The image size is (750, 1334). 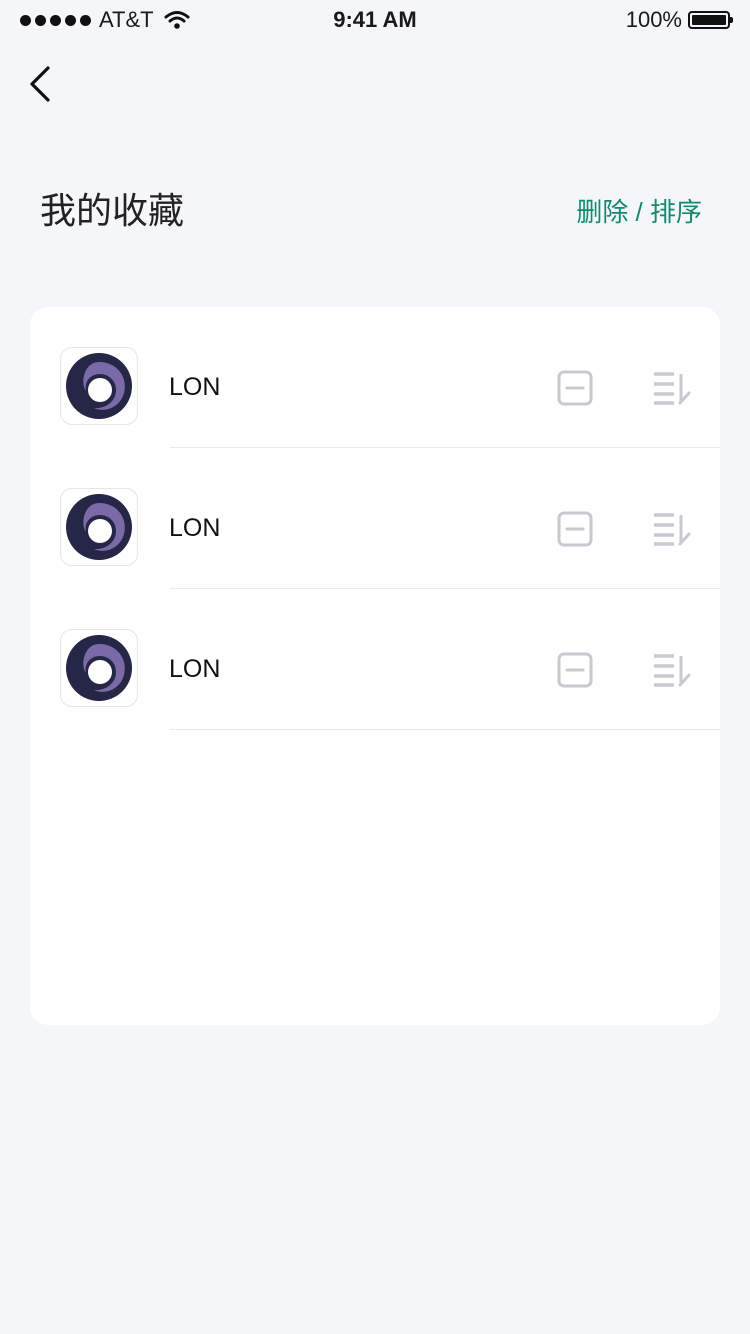 What do you see at coordinates (639, 210) in the screenshot?
I see `delete-sort-button: 删除 / 排序` at bounding box center [639, 210].